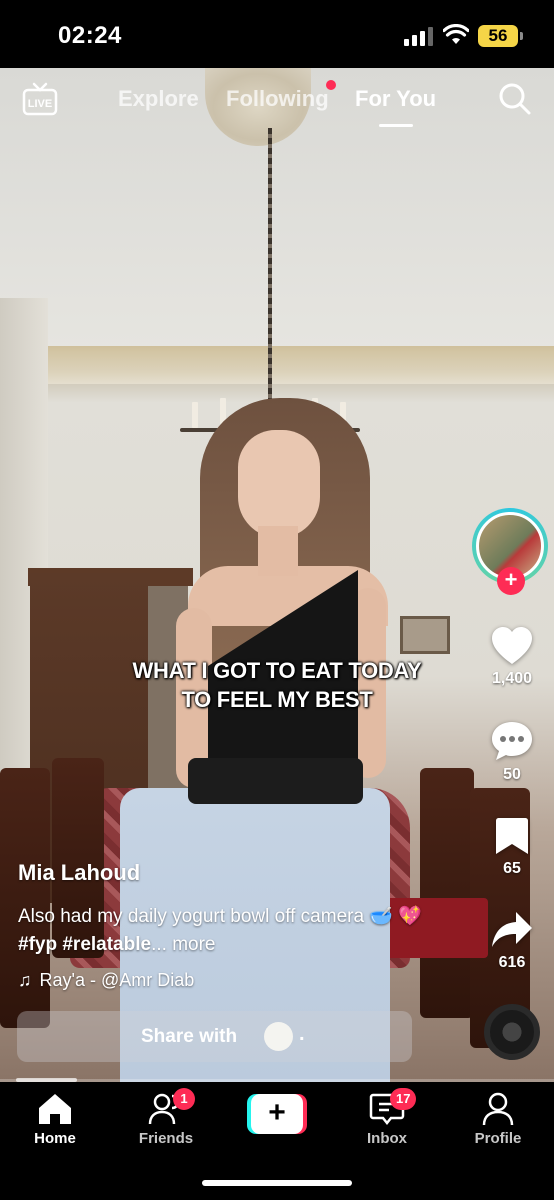 Image resolution: width=554 pixels, height=1200 pixels. Describe the element at coordinates (55, 1138) in the screenshot. I see `nav-home-label: Home` at that location.